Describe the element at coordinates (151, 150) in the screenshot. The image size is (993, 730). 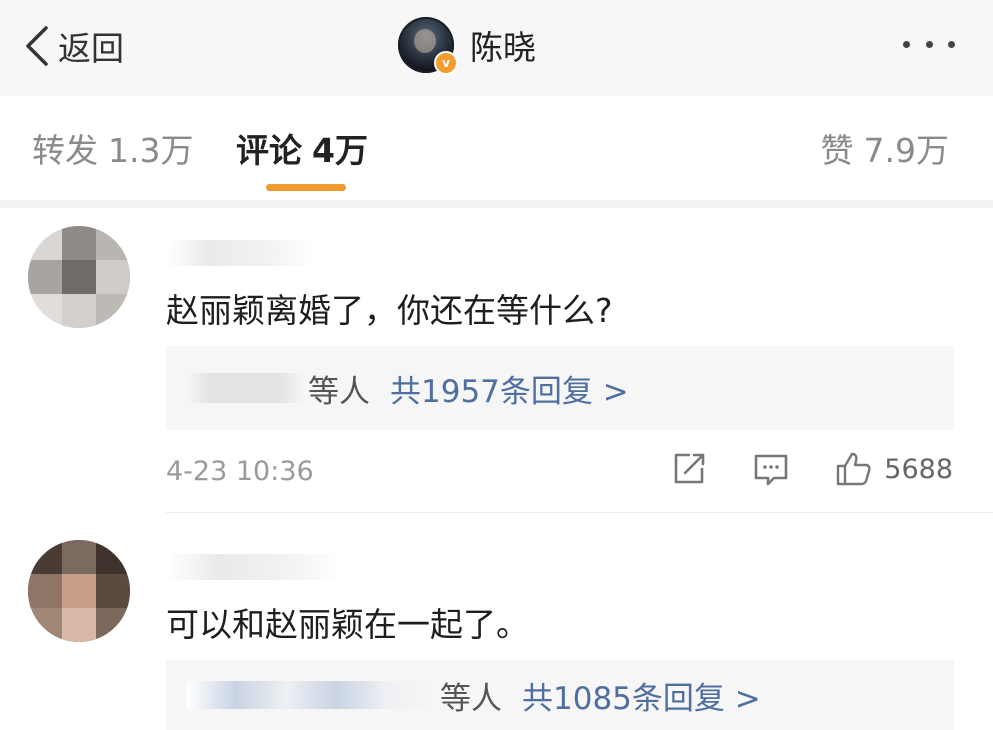
I see `tab-count: 1.3万` at that location.